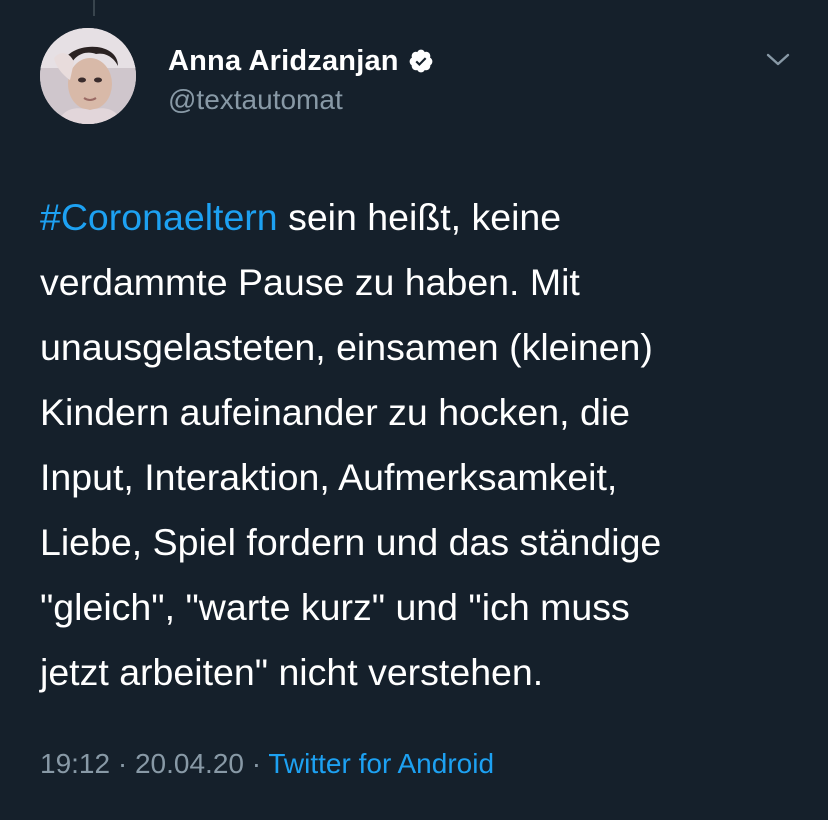 The height and width of the screenshot is (820, 828). I want to click on tweet-line-2: verdammte Pause zu haben. Mit, so click(310, 282).